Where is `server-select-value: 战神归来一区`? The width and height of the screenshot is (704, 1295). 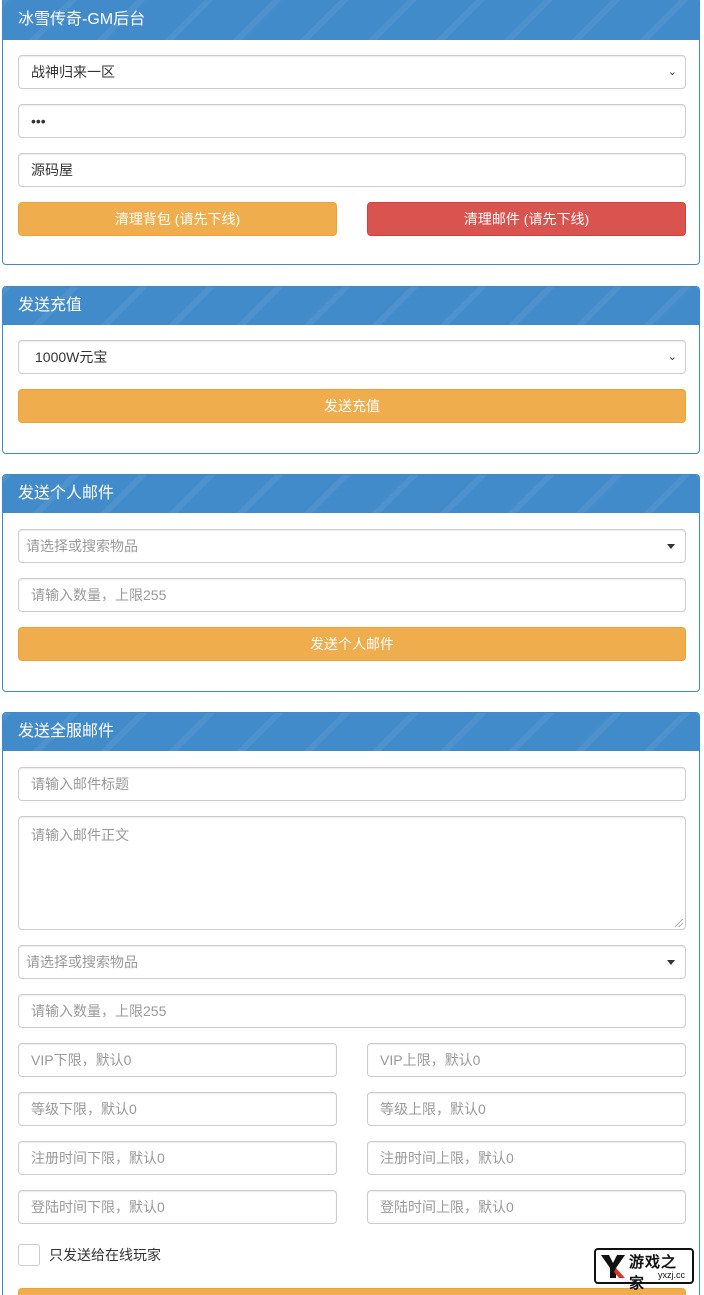
server-select-value: 战神归来一区 is located at coordinates (73, 72).